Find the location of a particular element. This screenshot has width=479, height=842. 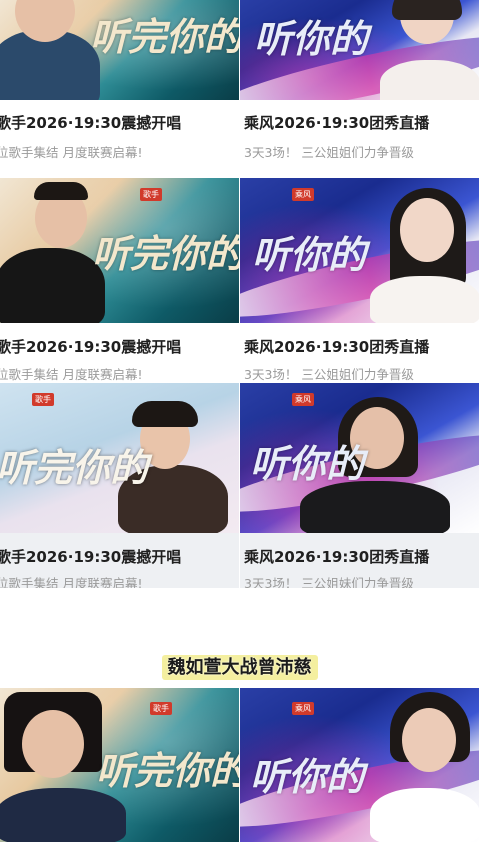

caption-text: 魏如萱大战曾沛慈 is located at coordinates (239, 667).